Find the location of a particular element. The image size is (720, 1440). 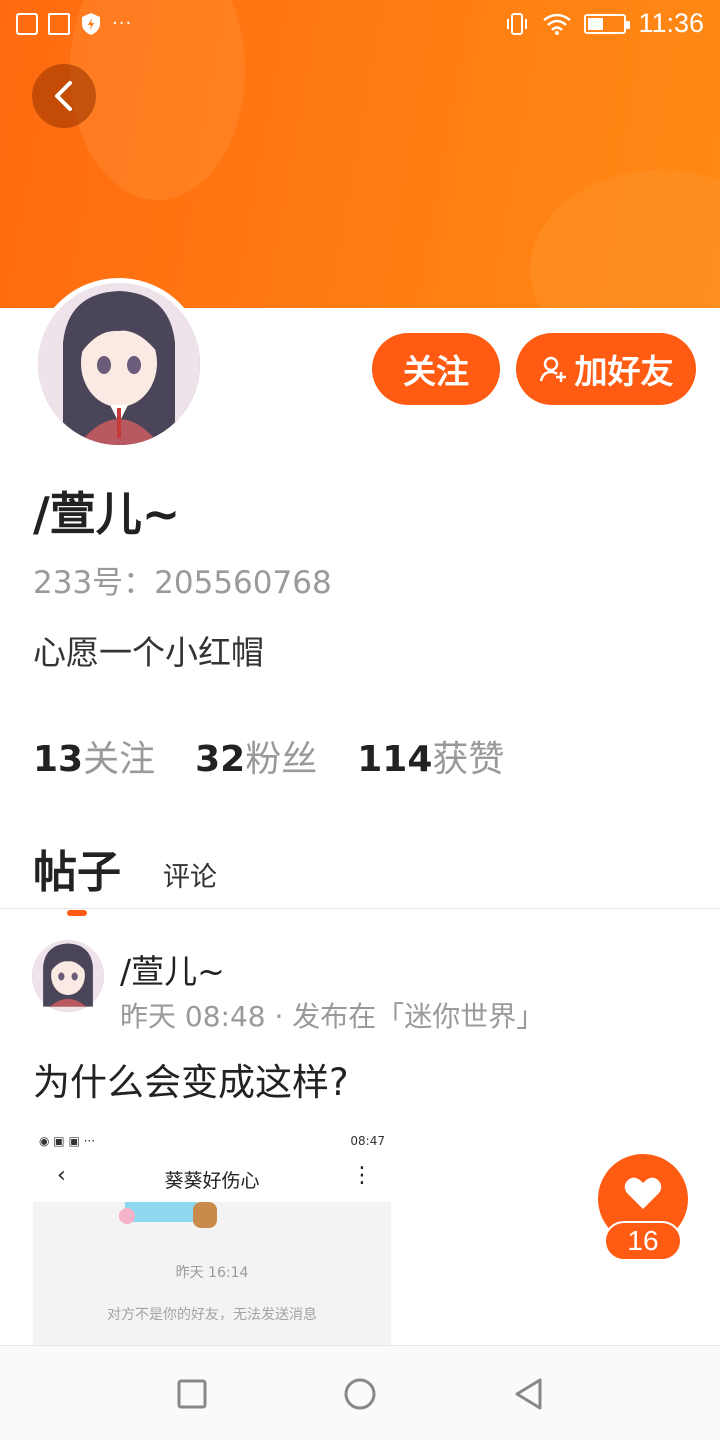

more-notifications-icon: ··· is located at coordinates (122, 23).